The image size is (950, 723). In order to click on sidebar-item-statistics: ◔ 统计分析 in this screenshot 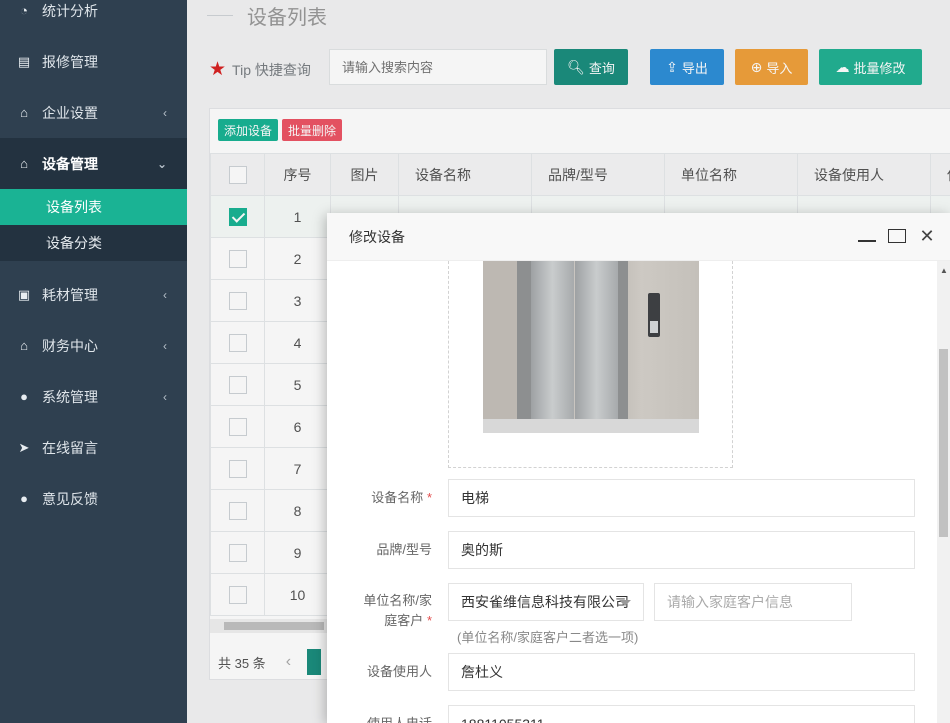, I will do `click(93, 18)`.